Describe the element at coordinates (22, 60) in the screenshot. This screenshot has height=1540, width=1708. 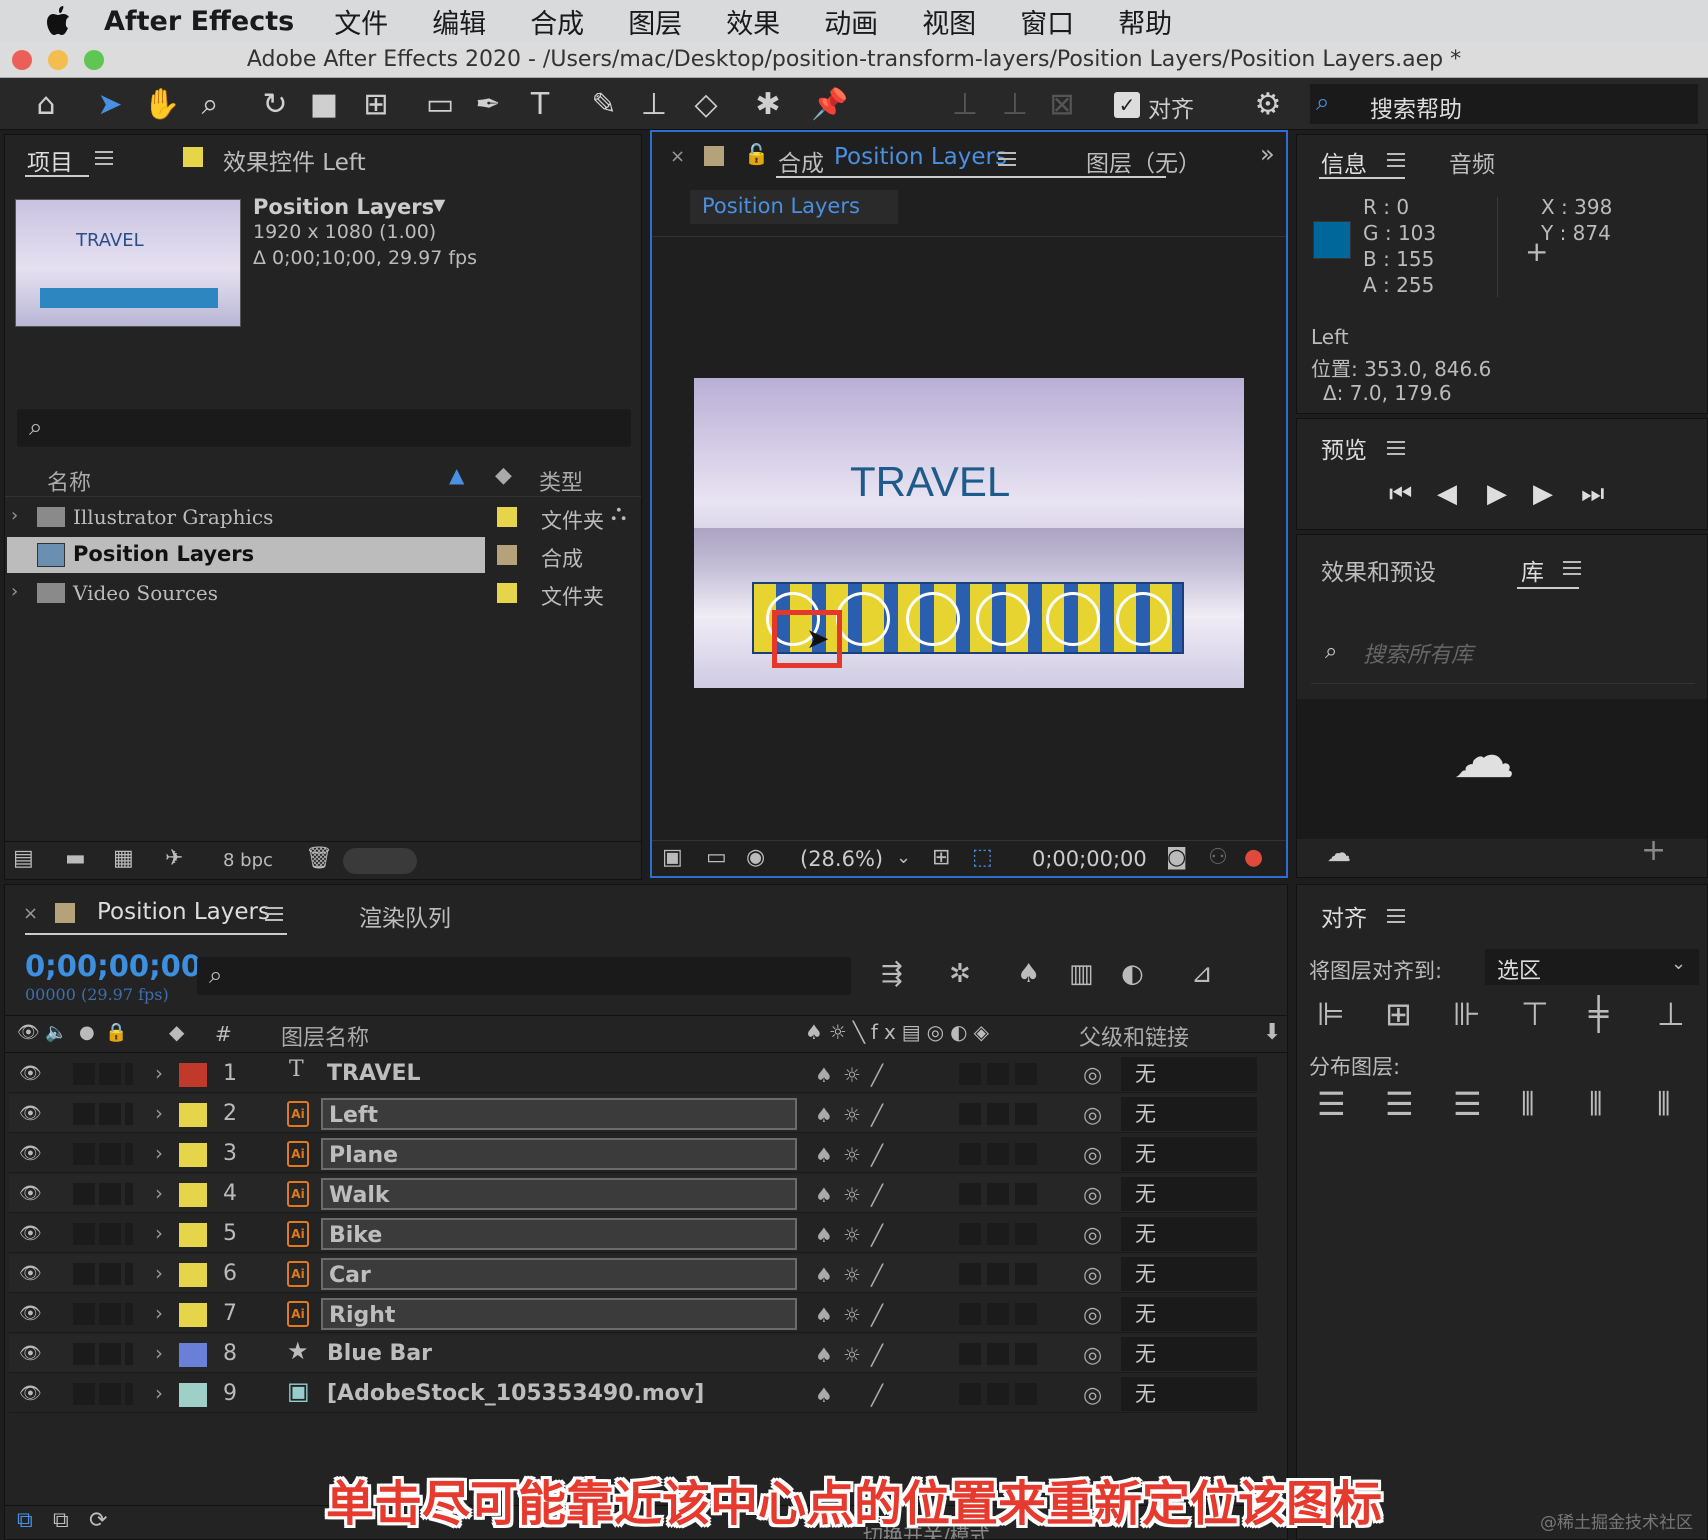
I see `close-window-button` at that location.